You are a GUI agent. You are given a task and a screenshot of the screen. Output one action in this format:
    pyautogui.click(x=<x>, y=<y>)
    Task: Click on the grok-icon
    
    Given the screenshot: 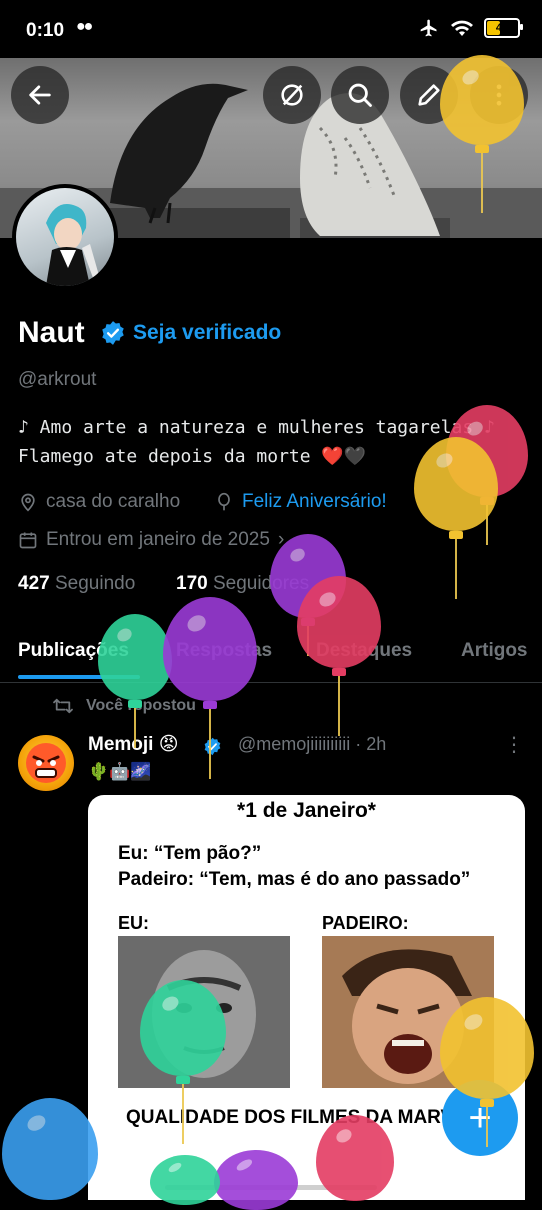 What is the action you would take?
    pyautogui.click(x=292, y=95)
    